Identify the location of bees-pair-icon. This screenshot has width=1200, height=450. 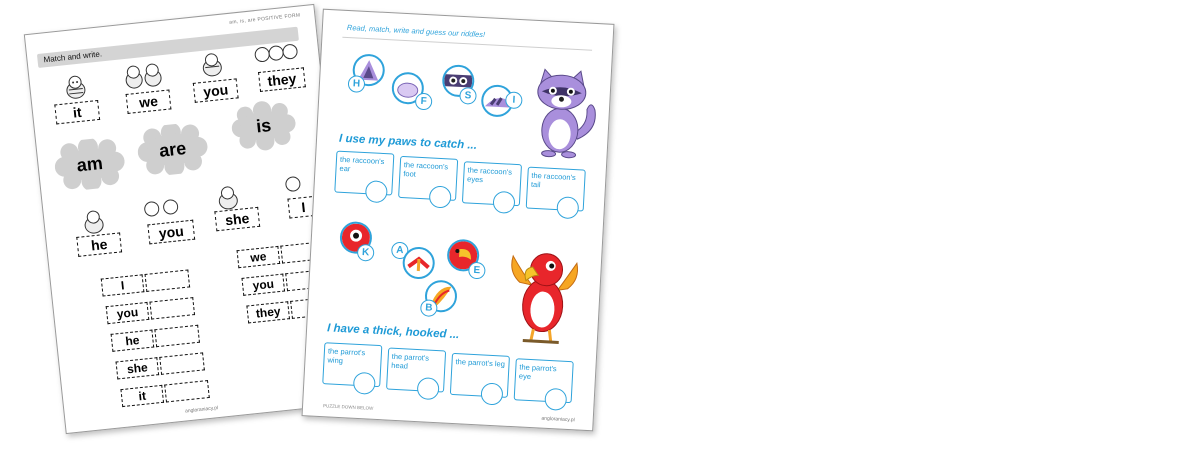
(143, 76).